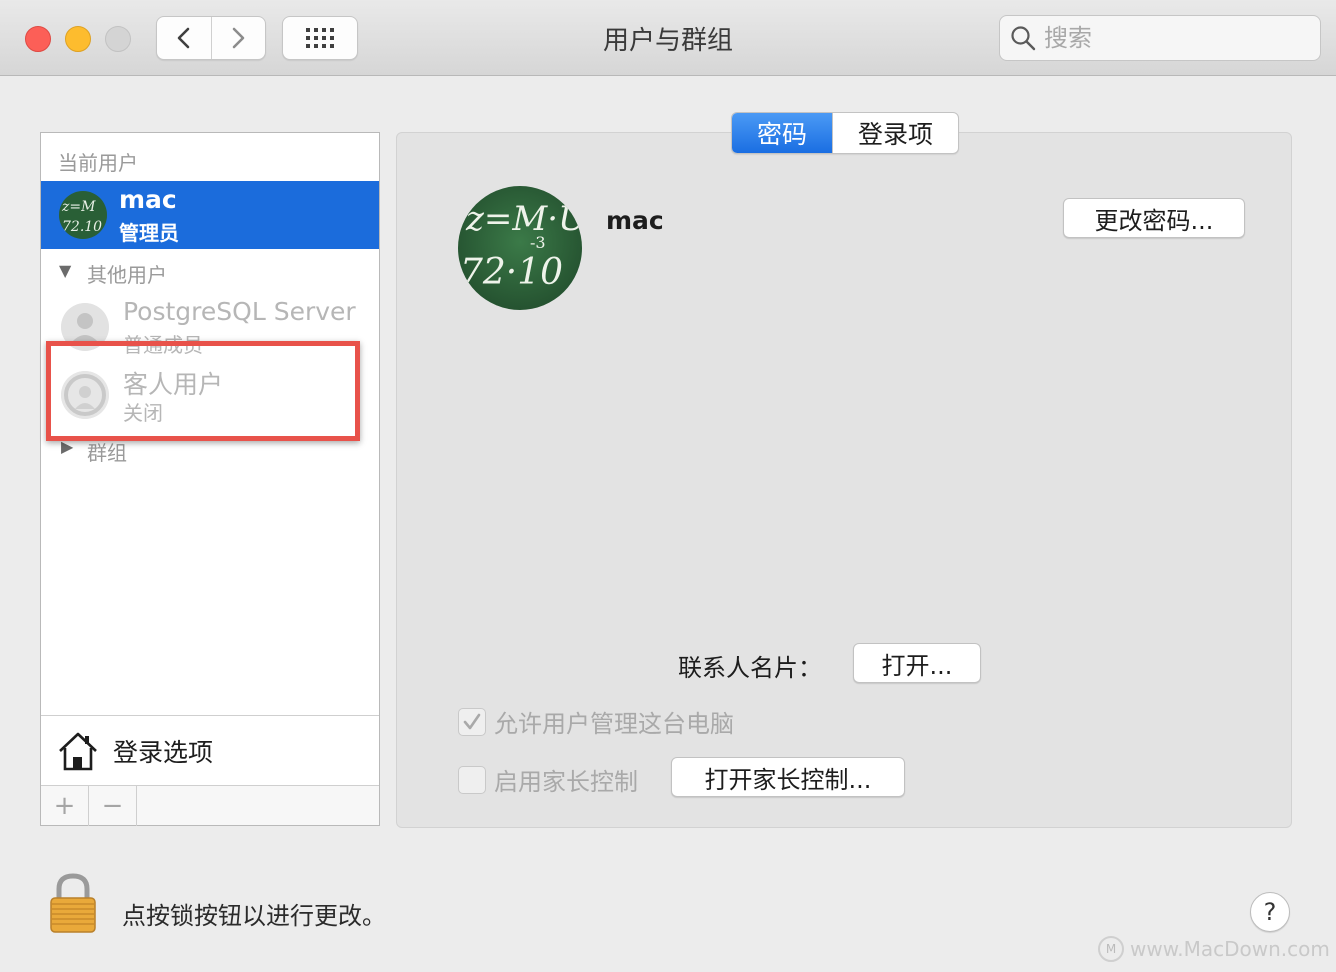 The image size is (1336, 972). I want to click on user-silhouette-icon, so click(85, 327).